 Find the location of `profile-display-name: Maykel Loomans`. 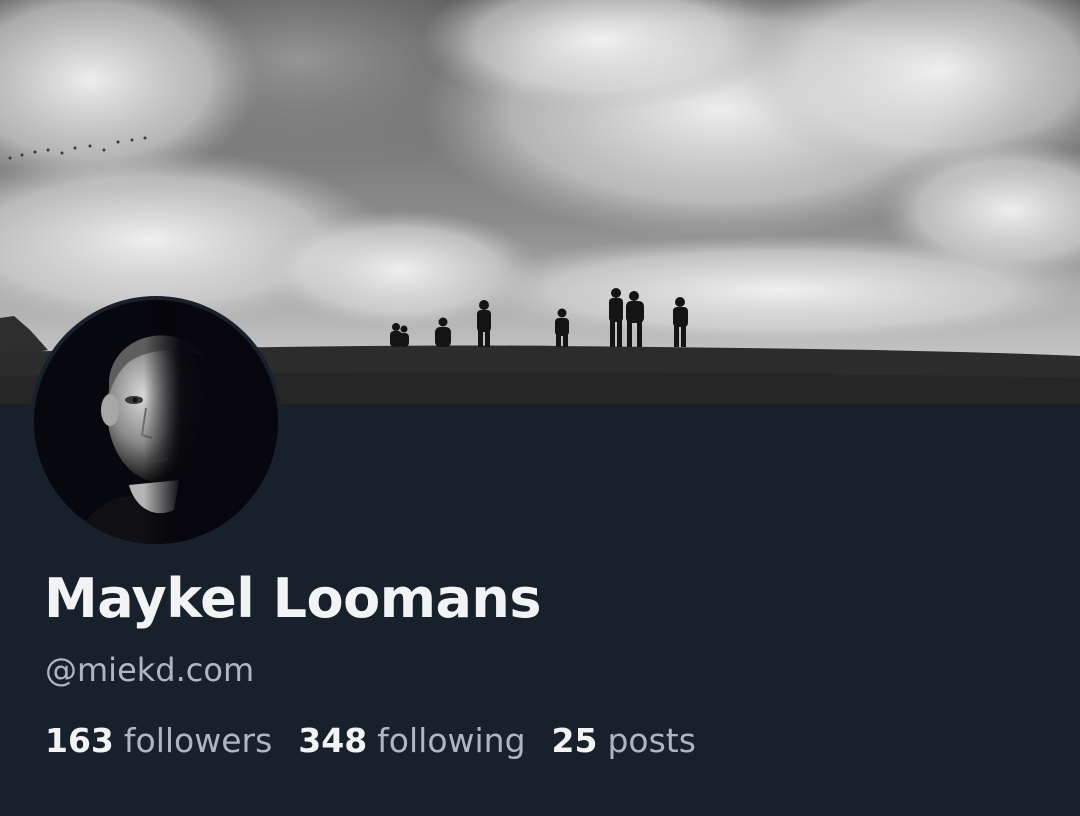

profile-display-name: Maykel Loomans is located at coordinates (293, 598).